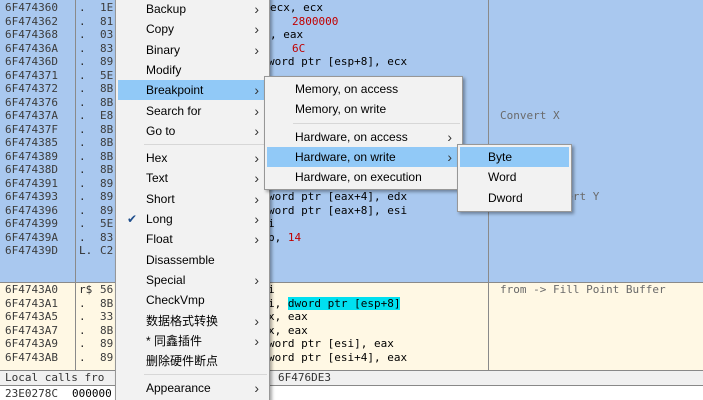 The height and width of the screenshot is (400, 703). Describe the element at coordinates (337, 197) in the screenshot. I see `row-instruction: word ptr [eax+4], edx` at that location.